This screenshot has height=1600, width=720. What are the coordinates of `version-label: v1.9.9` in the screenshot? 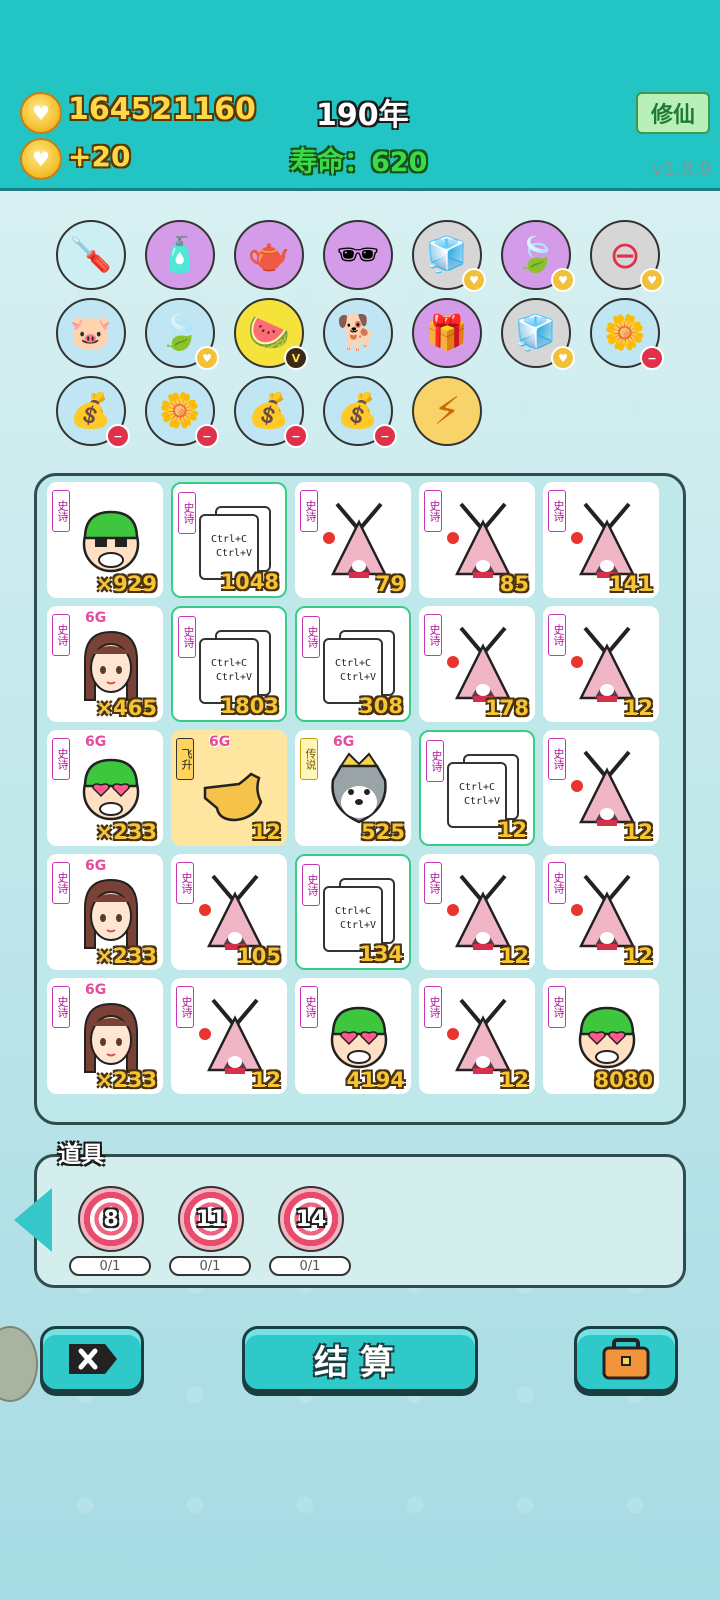 It's located at (682, 169).